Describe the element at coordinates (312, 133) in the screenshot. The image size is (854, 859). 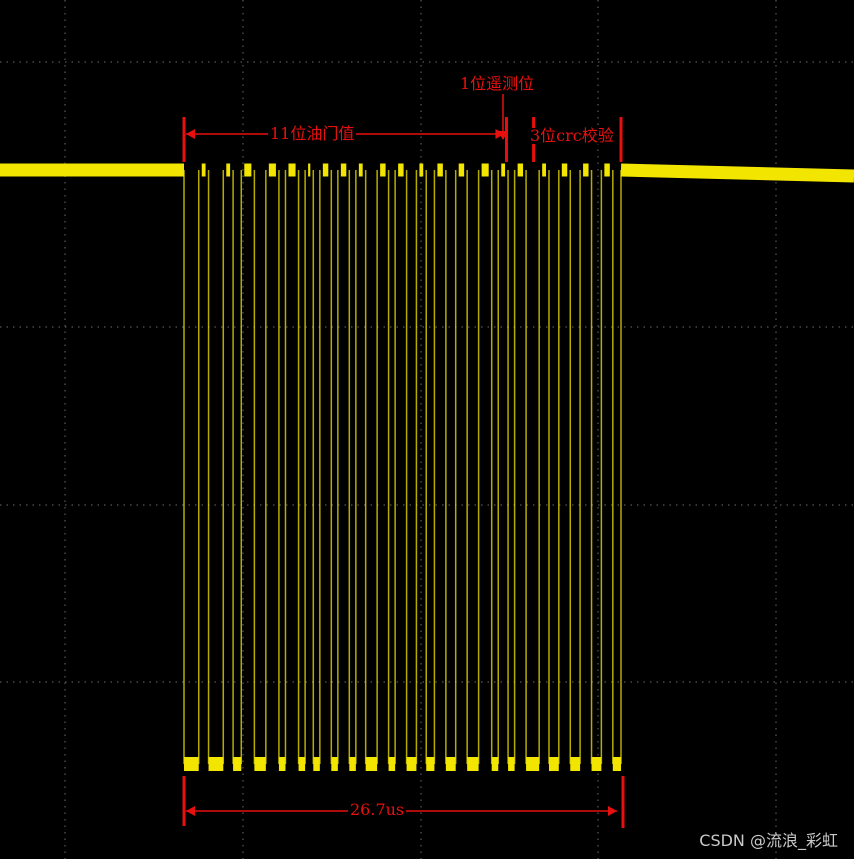
I see `throttle-bits-label: 11位油门值` at that location.